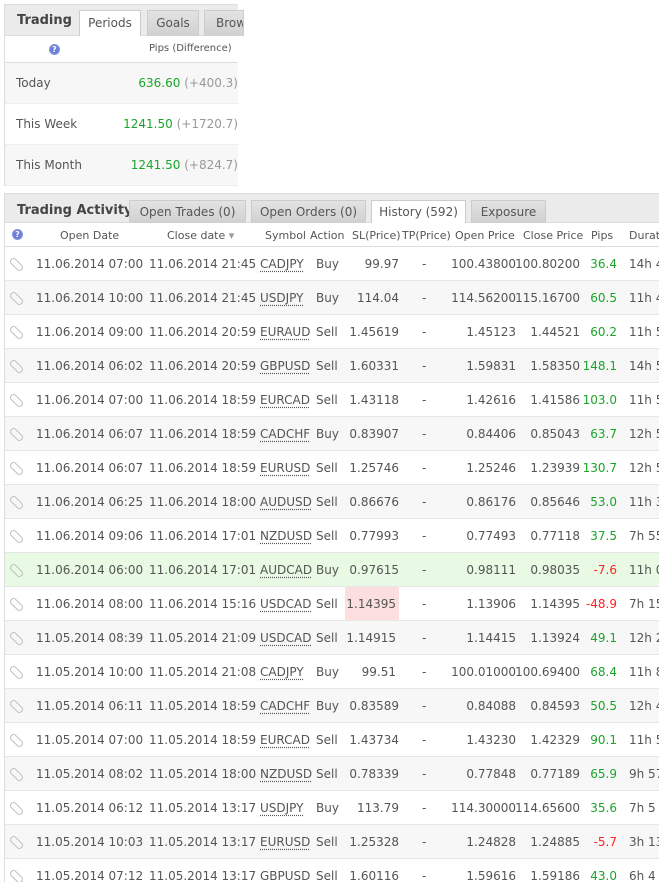  Describe the element at coordinates (376, 235) in the screenshot. I see `col-sl: SL(Price)` at that location.